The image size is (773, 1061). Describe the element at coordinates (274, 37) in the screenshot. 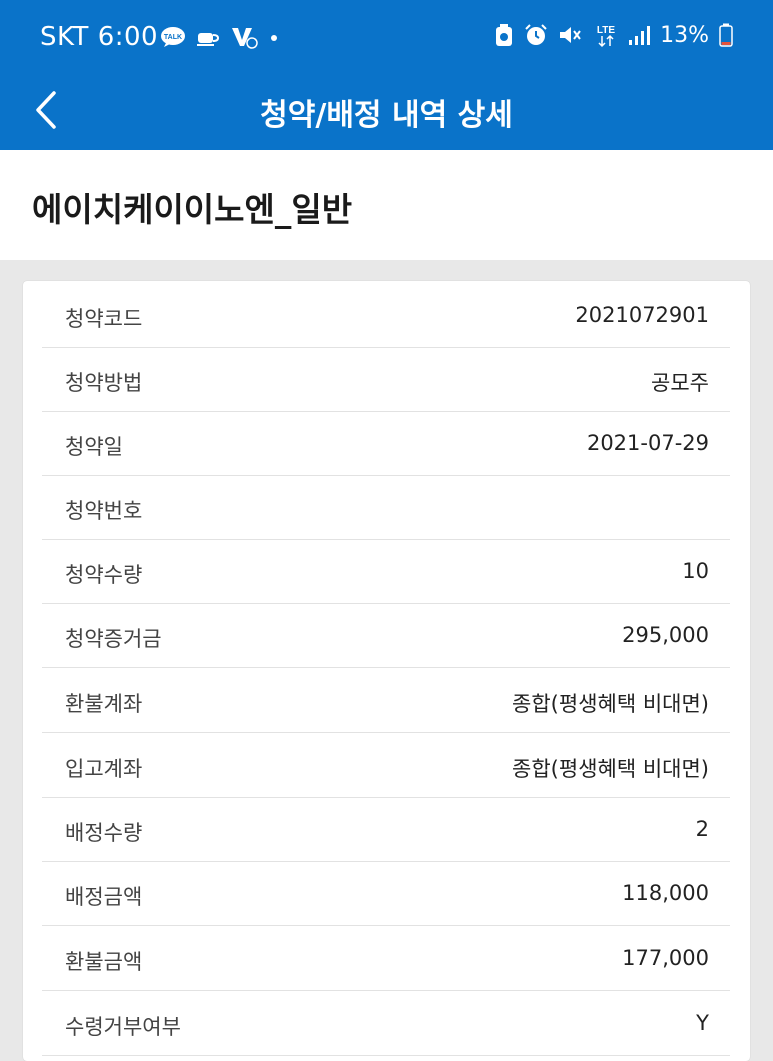

I see `dot-icon` at that location.